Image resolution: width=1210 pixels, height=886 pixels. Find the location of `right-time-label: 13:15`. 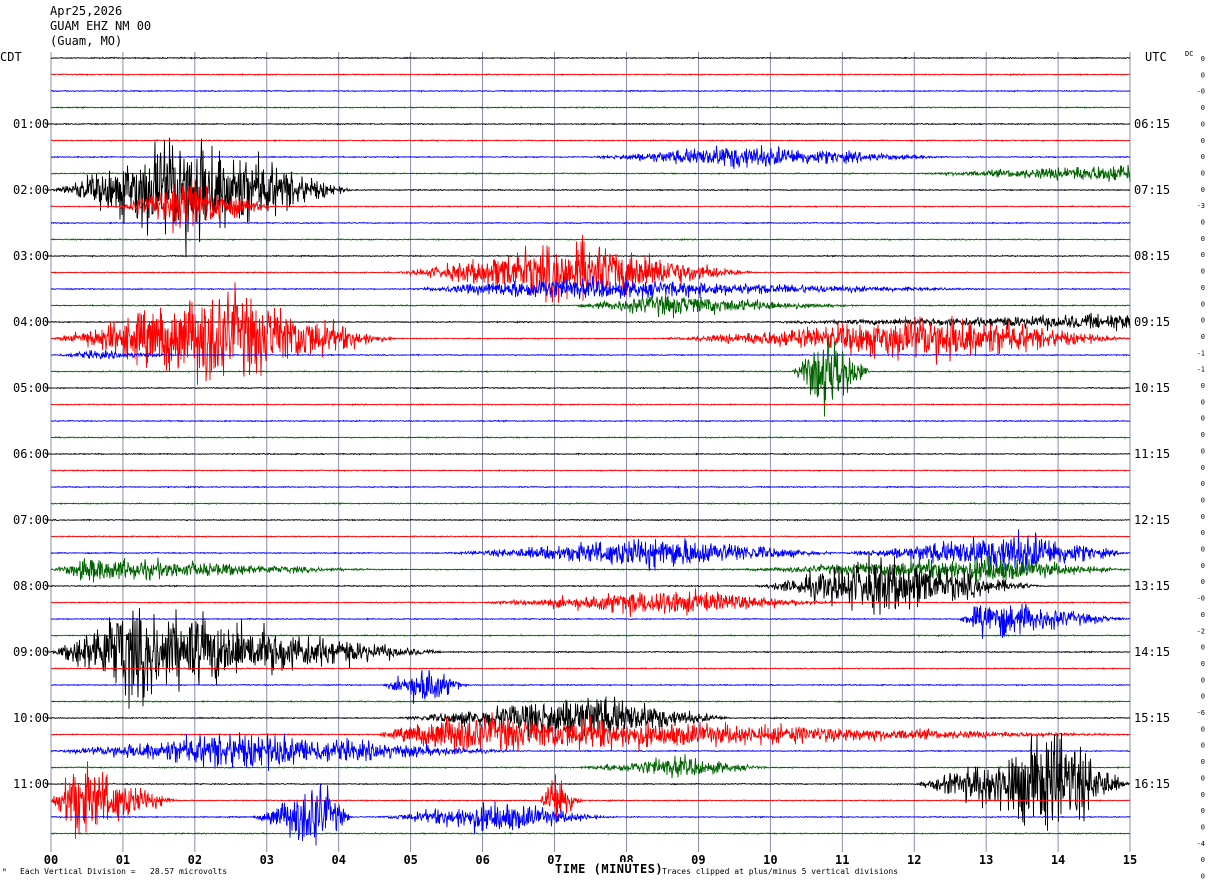

right-time-label: 13:15 is located at coordinates (1152, 586).